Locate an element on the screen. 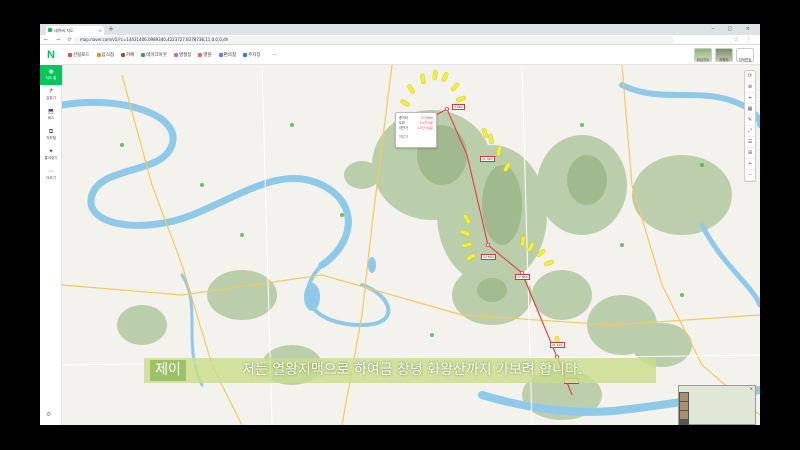 The width and height of the screenshot is (800, 450). map-tool-icon-1: ⊕ is located at coordinates (750, 87).